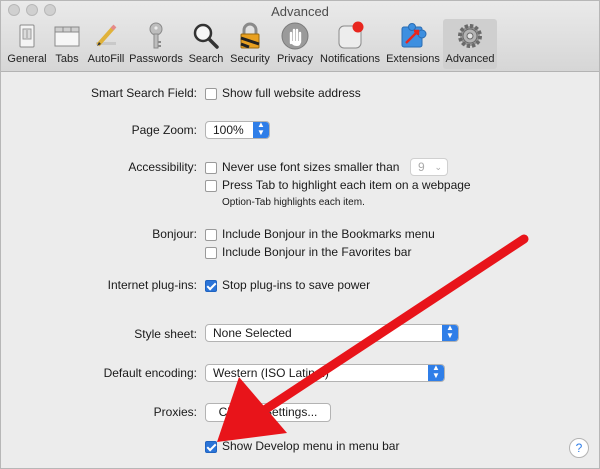 This screenshot has width=600, height=469. I want to click on accessibility-label: Accessibility:, so click(162, 167).